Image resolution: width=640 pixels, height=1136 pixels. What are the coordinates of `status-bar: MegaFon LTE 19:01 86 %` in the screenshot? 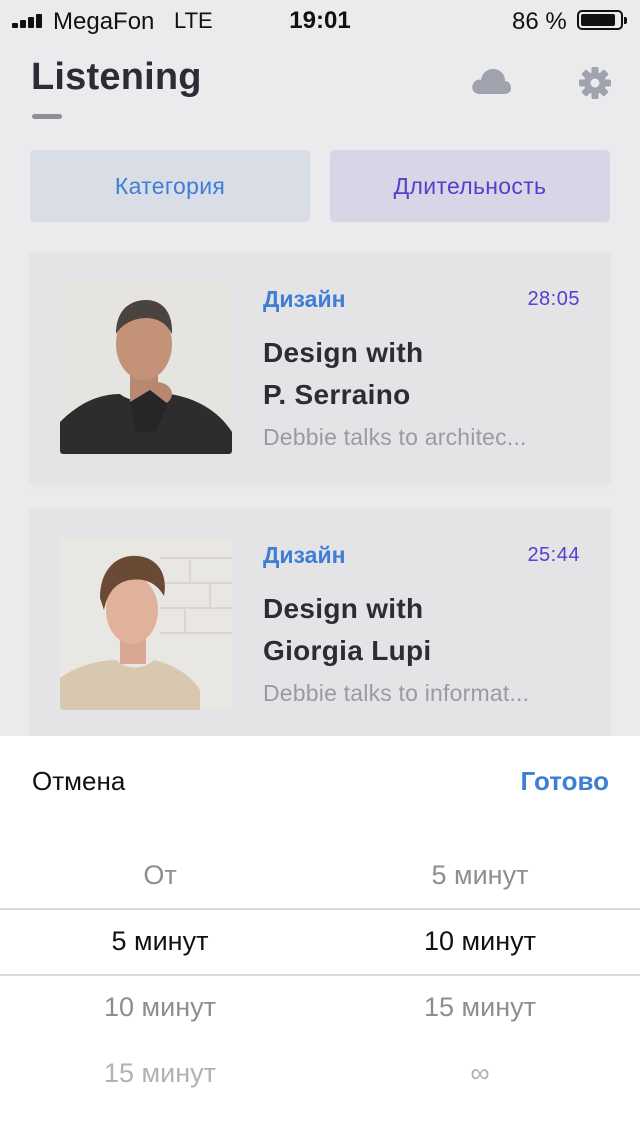 It's located at (320, 20).